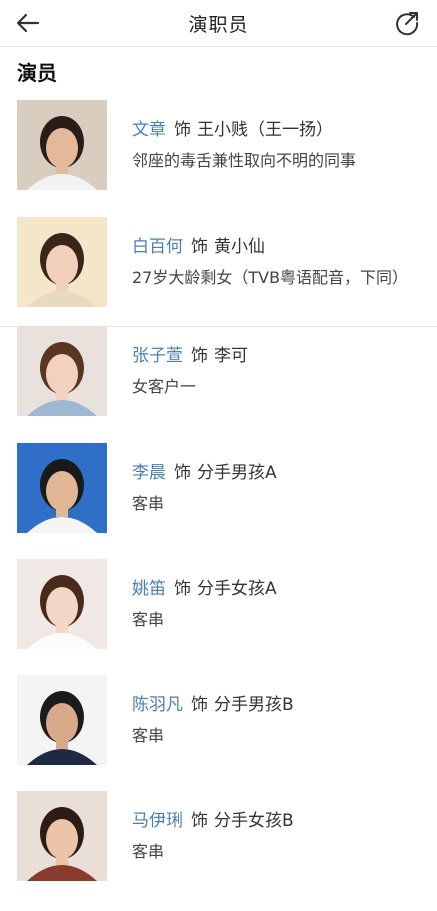 The width and height of the screenshot is (437, 911). I want to click on cast-item: 马伊琍饰分手女孩B 客串, so click(218, 851).